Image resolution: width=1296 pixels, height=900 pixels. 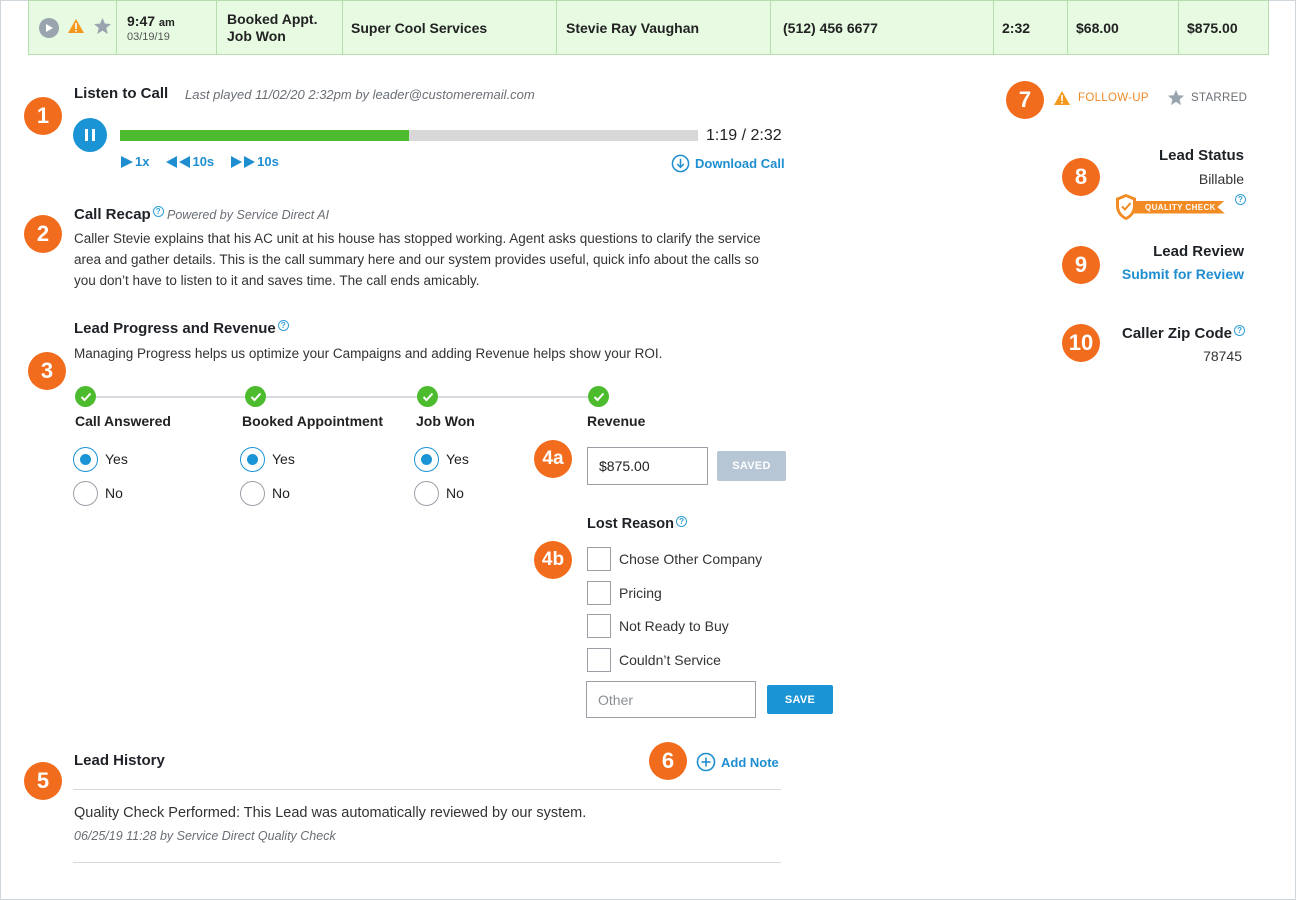 What do you see at coordinates (668, 761) in the screenshot?
I see `badge-6: 6` at bounding box center [668, 761].